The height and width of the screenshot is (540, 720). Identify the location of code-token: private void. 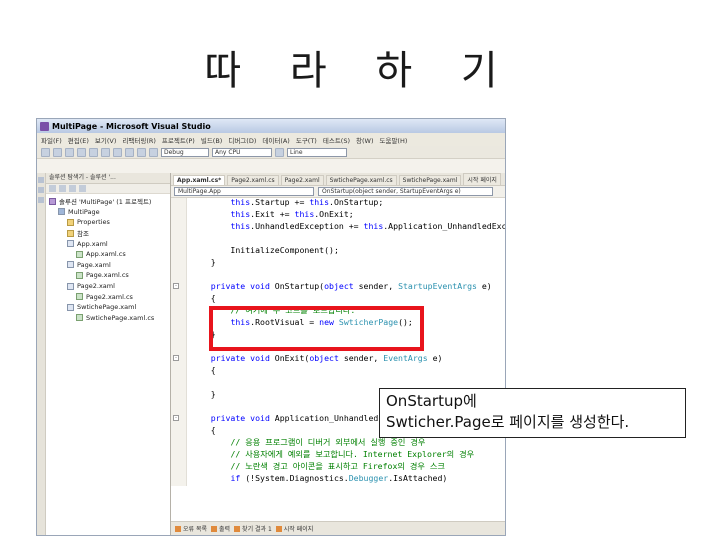
(240, 286).